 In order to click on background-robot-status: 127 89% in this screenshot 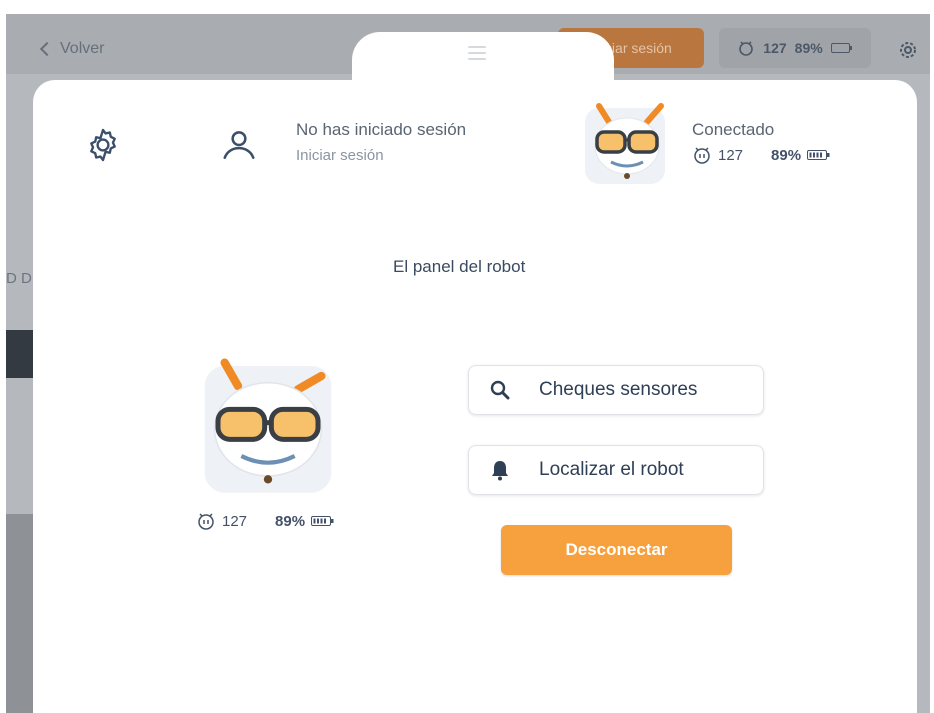, I will do `click(795, 48)`.